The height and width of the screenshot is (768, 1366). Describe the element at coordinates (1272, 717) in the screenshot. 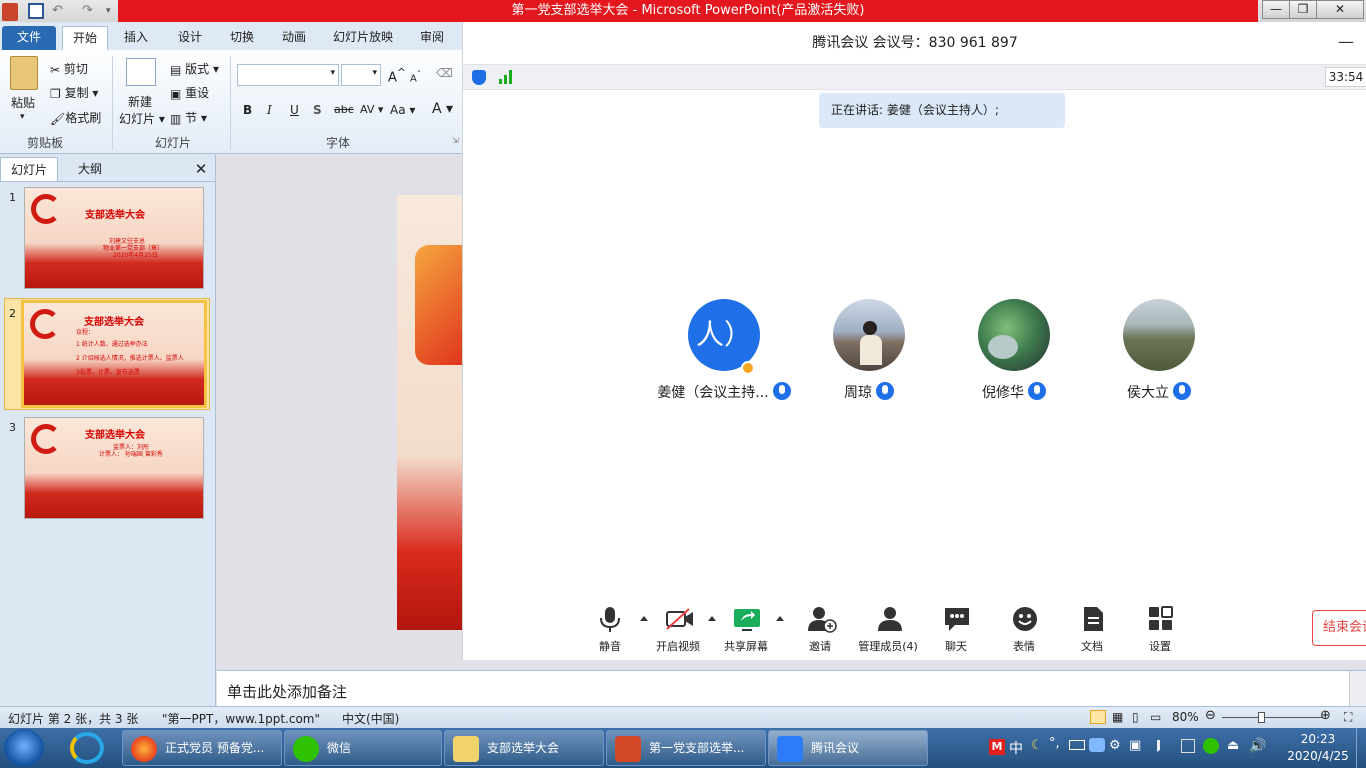

I see `zoom-slider` at that location.